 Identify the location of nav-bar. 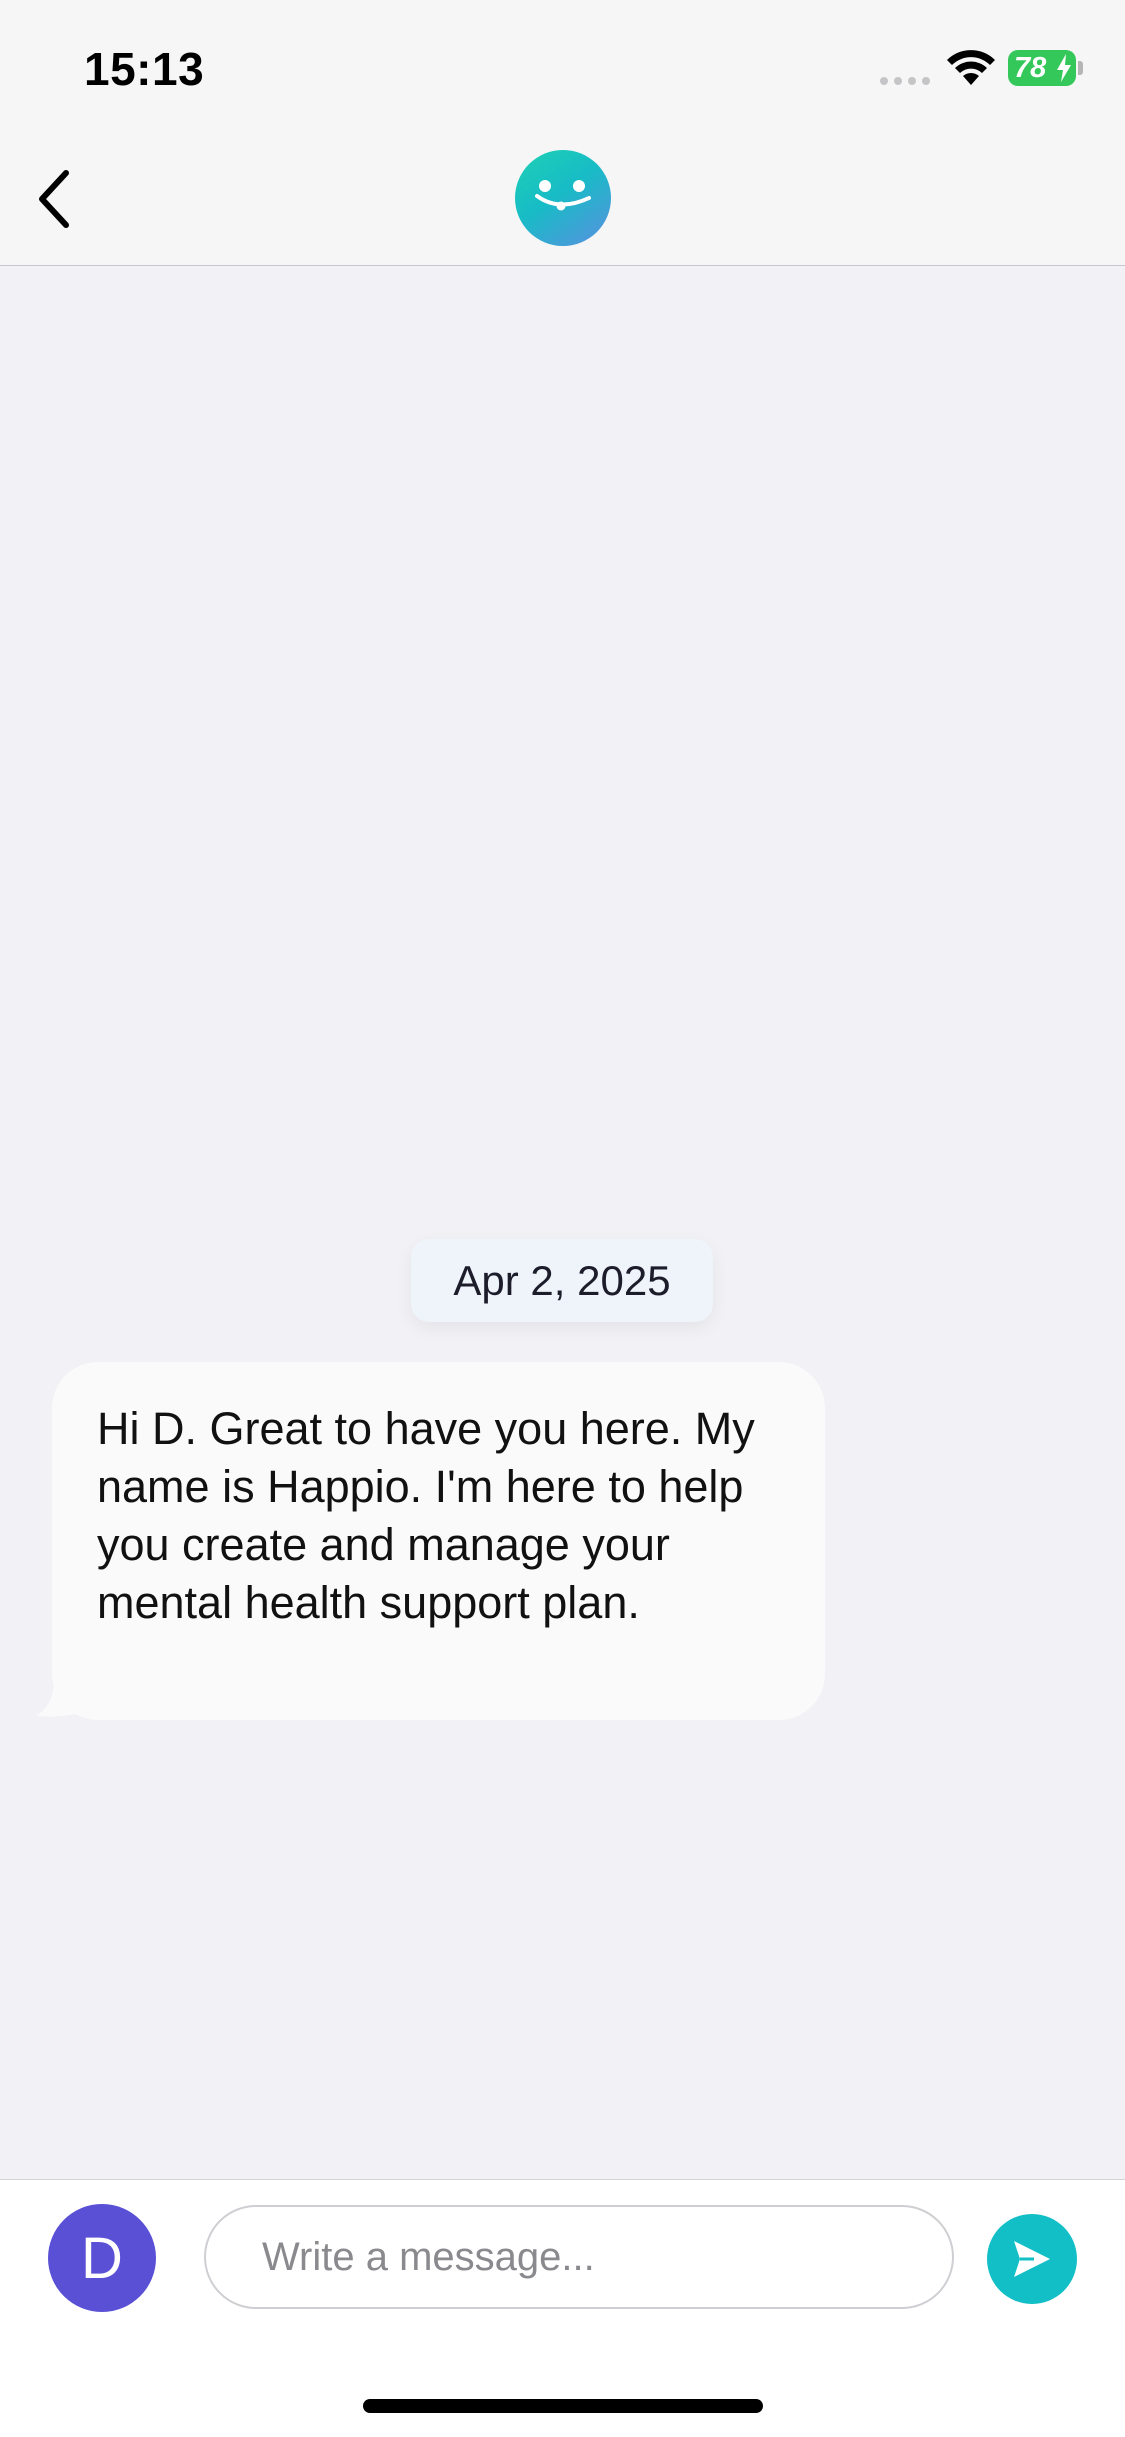
(562, 200).